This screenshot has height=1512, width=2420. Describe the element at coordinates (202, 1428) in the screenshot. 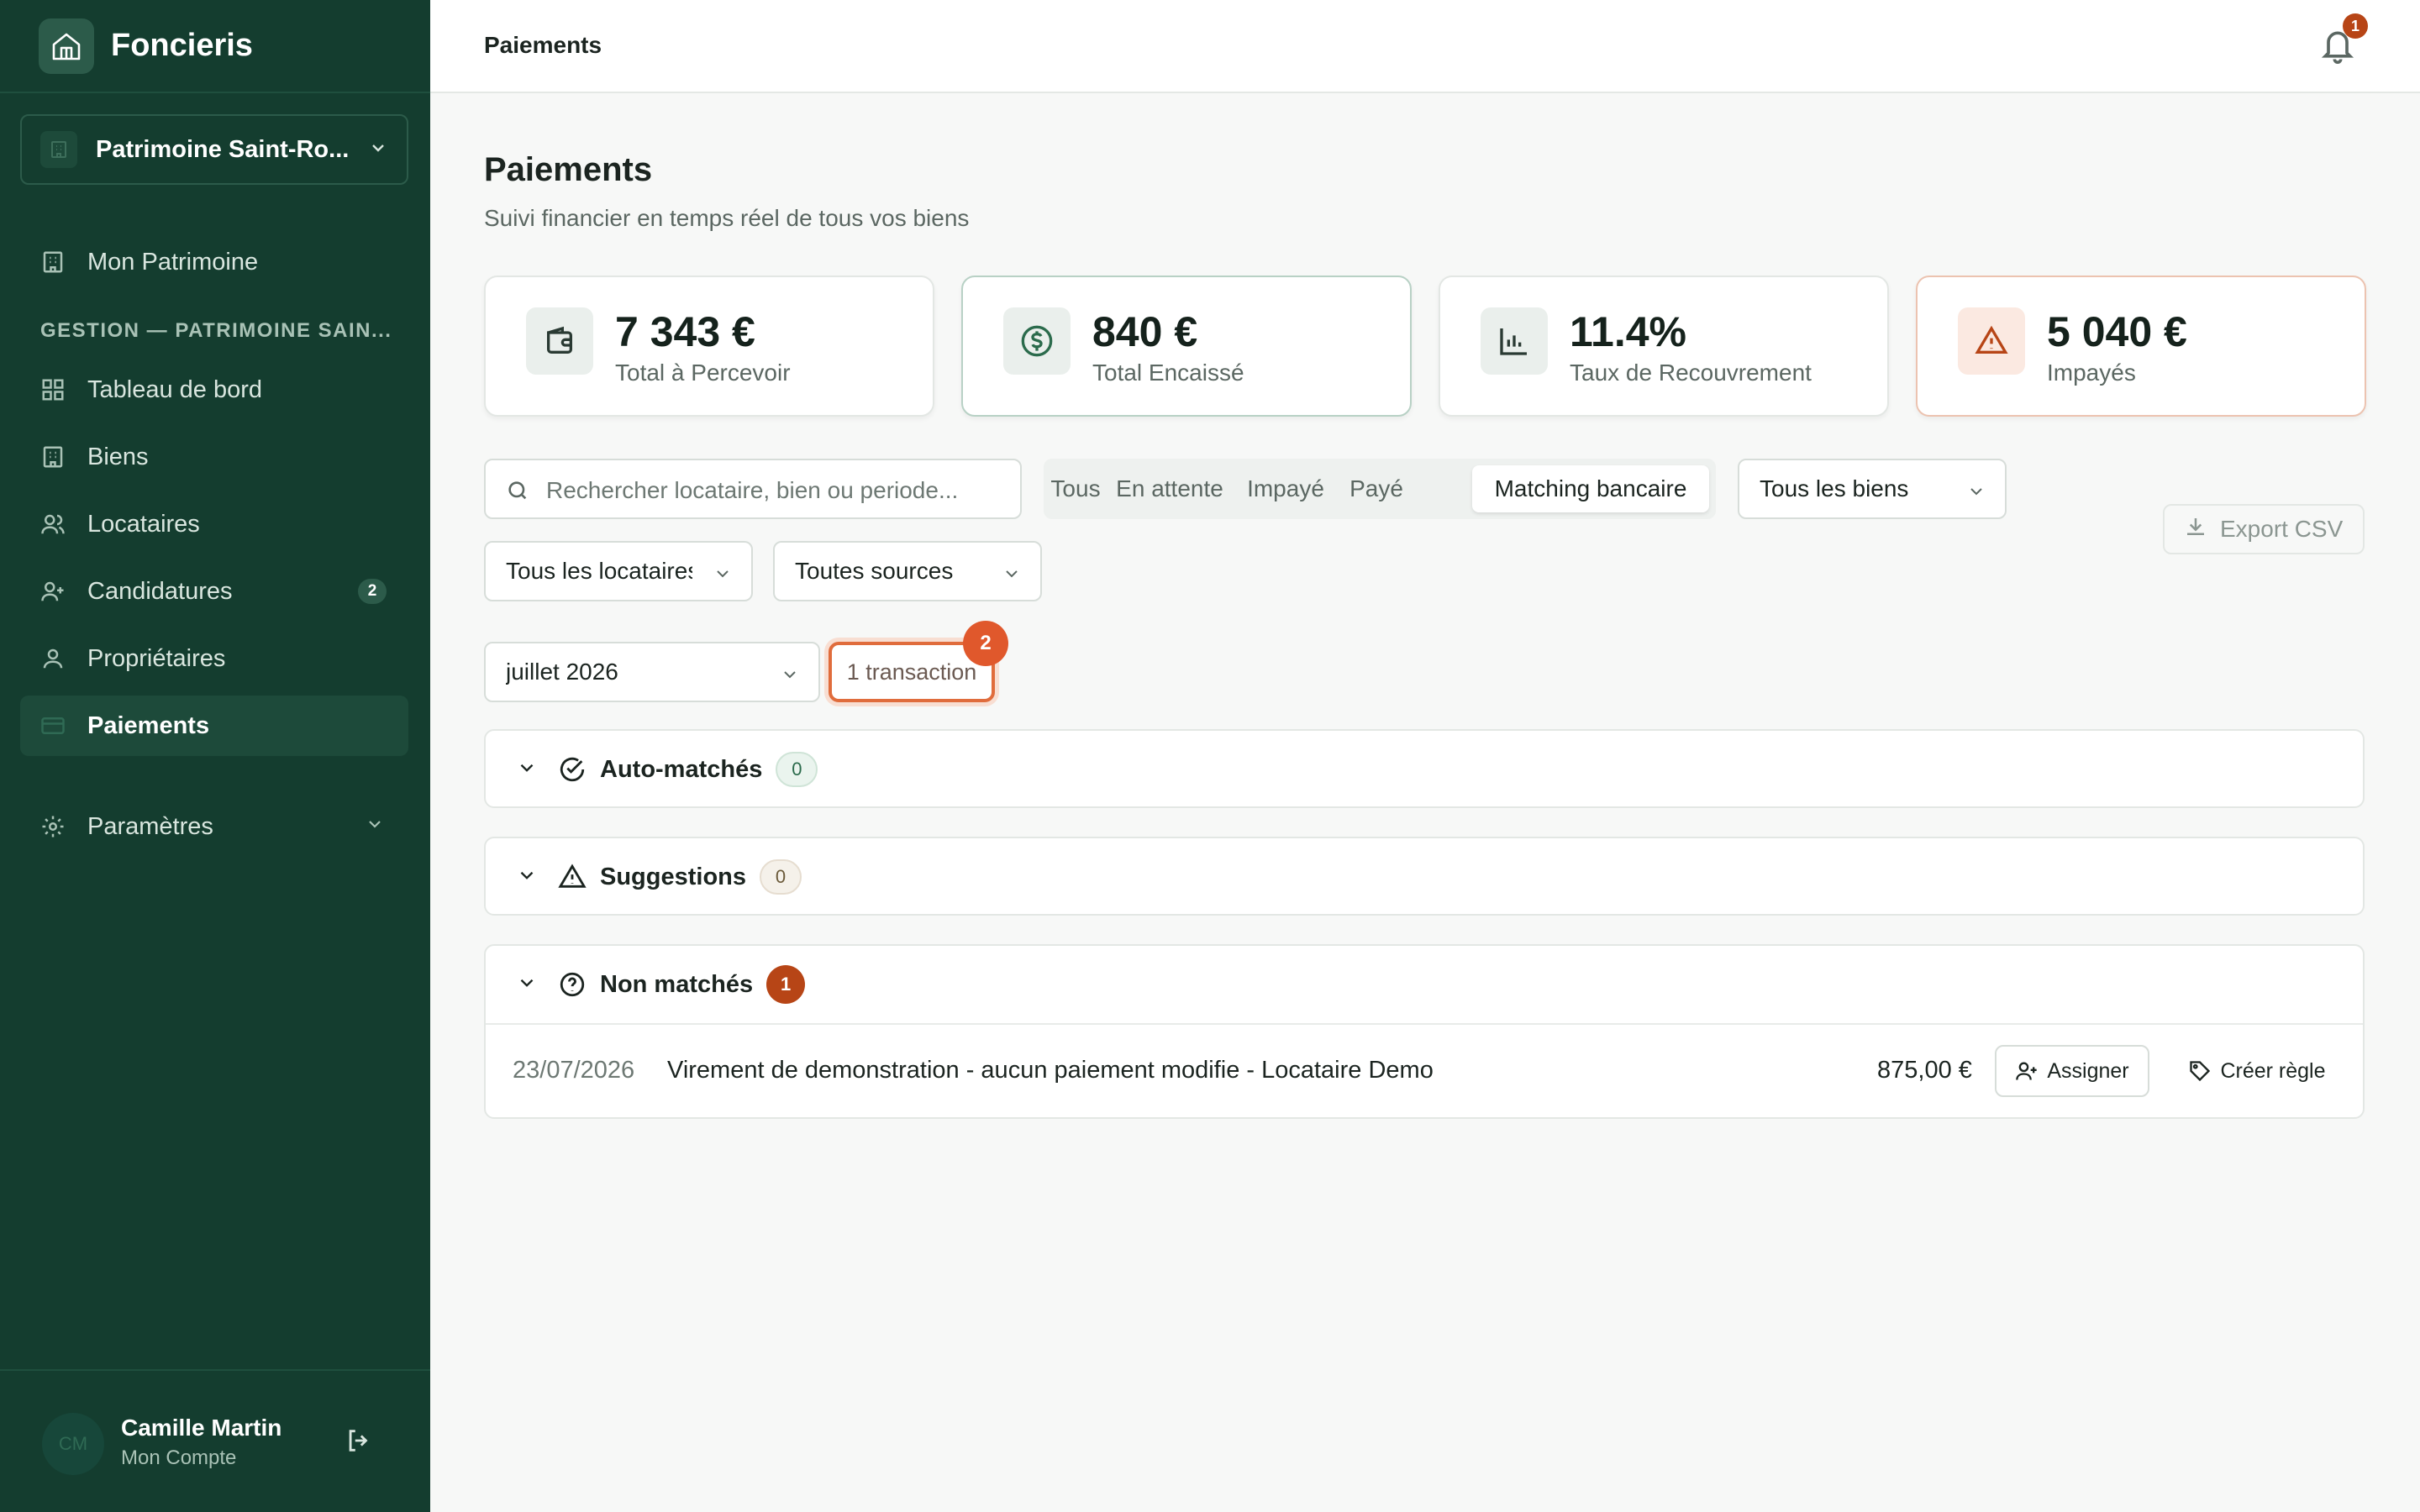

I see `user-name: Camille Martin` at that location.